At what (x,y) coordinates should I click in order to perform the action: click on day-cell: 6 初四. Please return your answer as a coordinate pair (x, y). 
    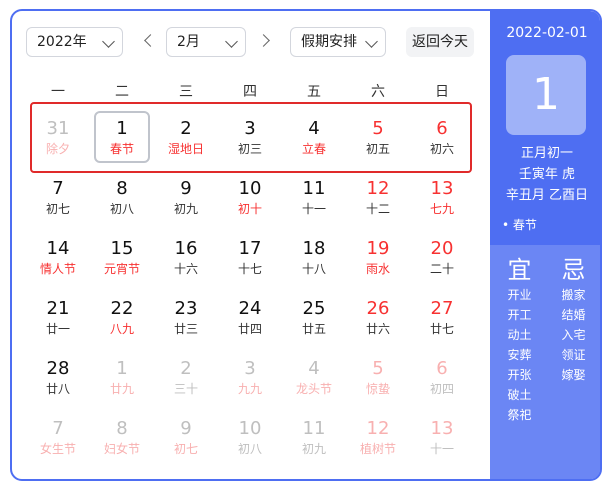
    Looking at the image, I should click on (442, 377).